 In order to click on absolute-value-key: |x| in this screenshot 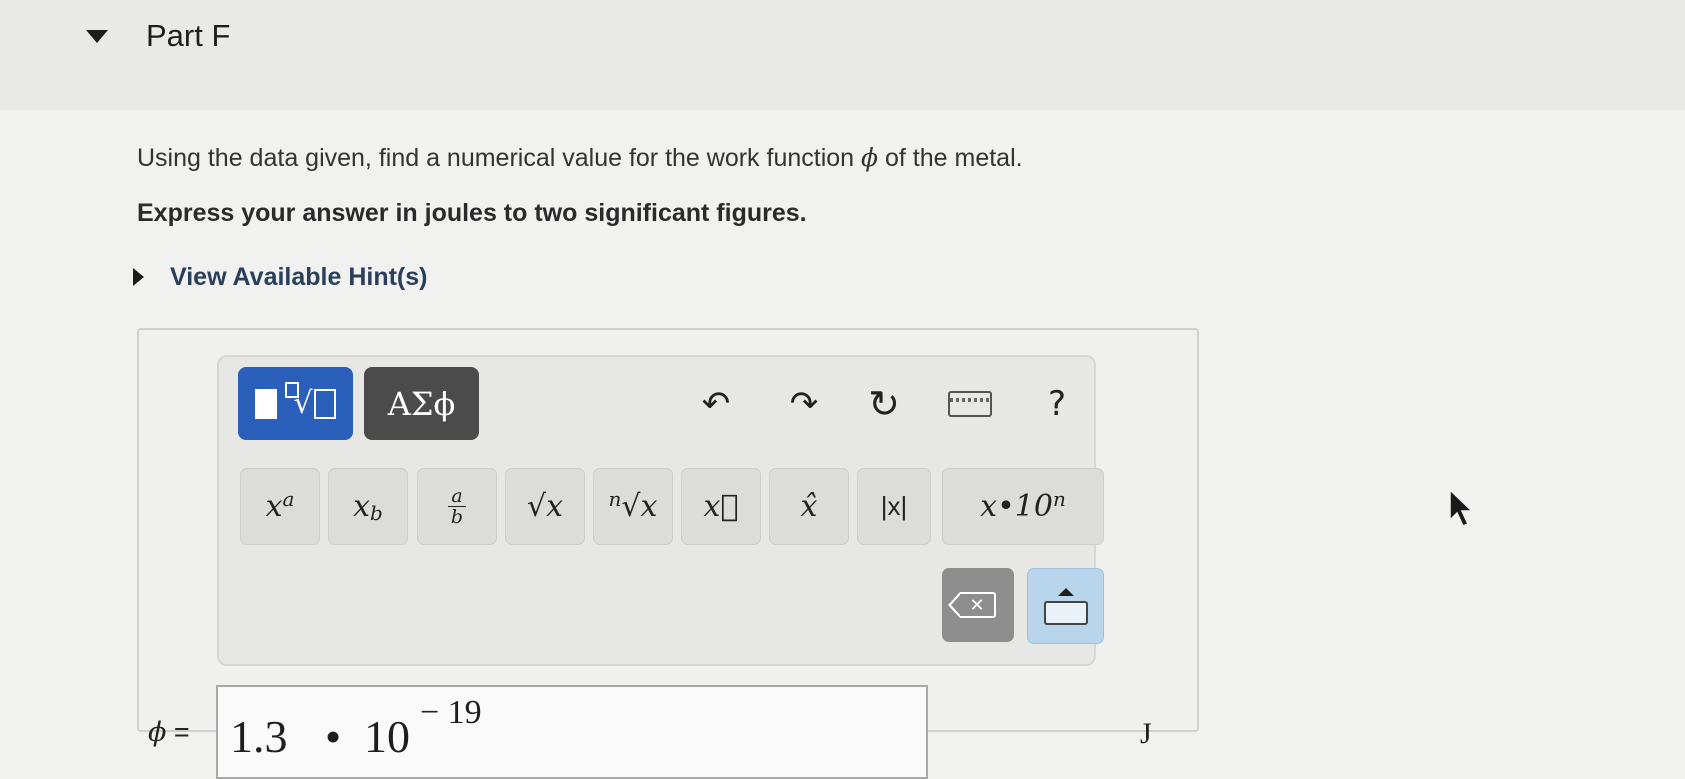, I will do `click(894, 506)`.